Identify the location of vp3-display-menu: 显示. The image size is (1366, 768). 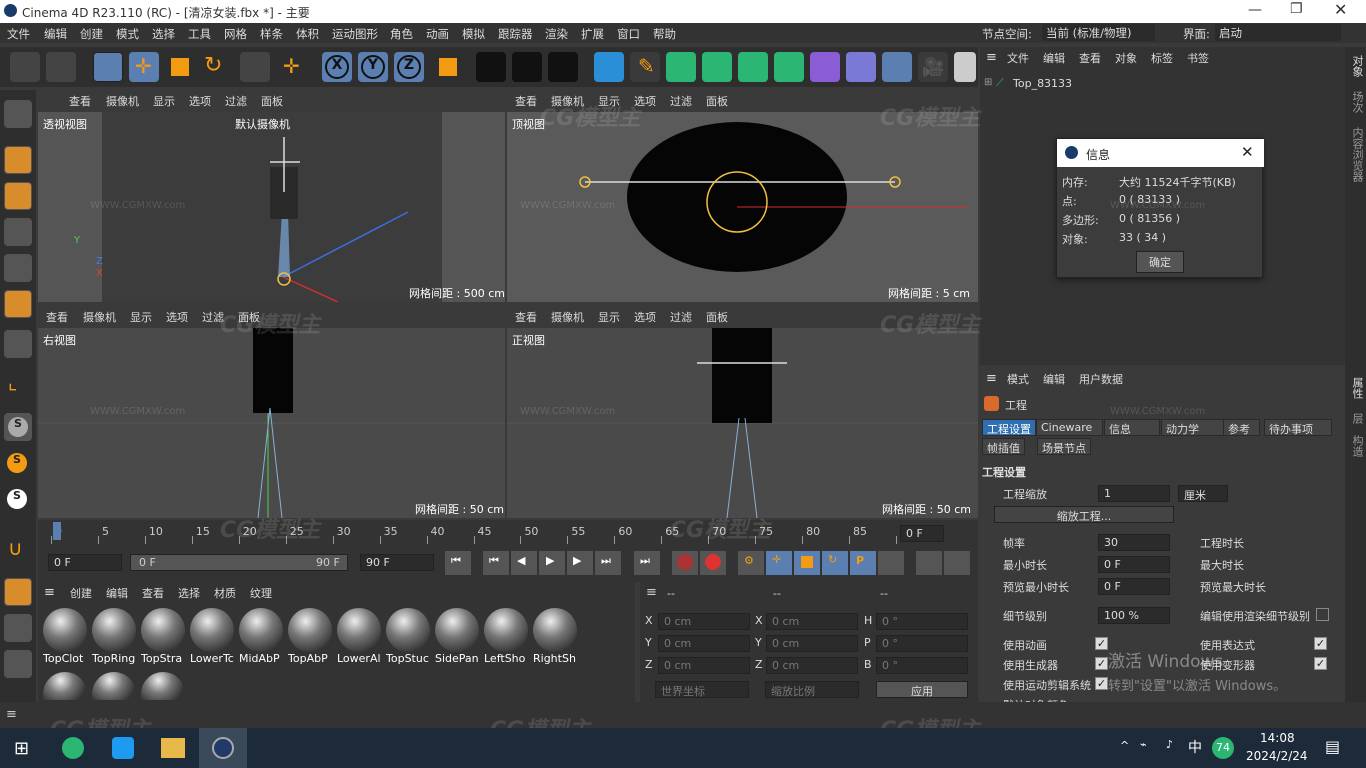
(141, 317).